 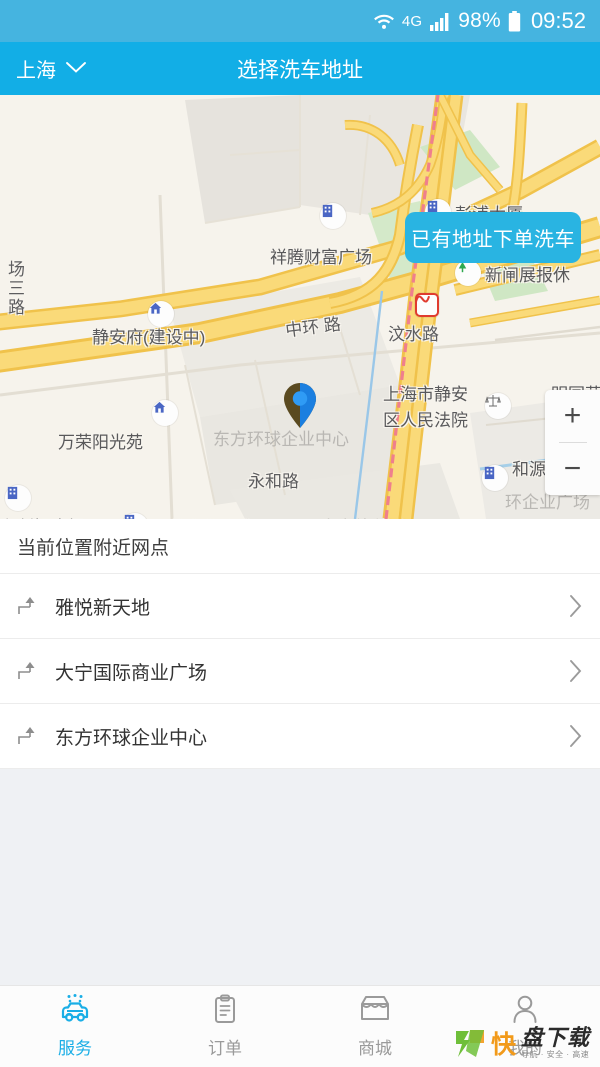 What do you see at coordinates (75, 1011) in the screenshot?
I see `car-wash-icon` at bounding box center [75, 1011].